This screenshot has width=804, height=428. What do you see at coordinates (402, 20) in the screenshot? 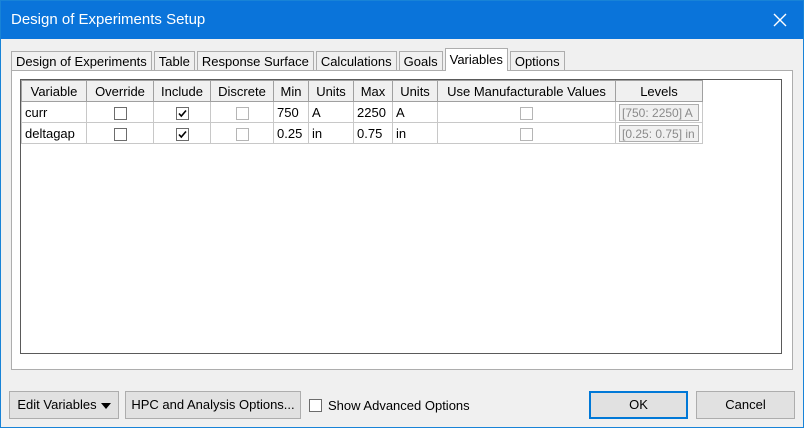
I see `title-bar: Design of Experiments Setup` at bounding box center [402, 20].